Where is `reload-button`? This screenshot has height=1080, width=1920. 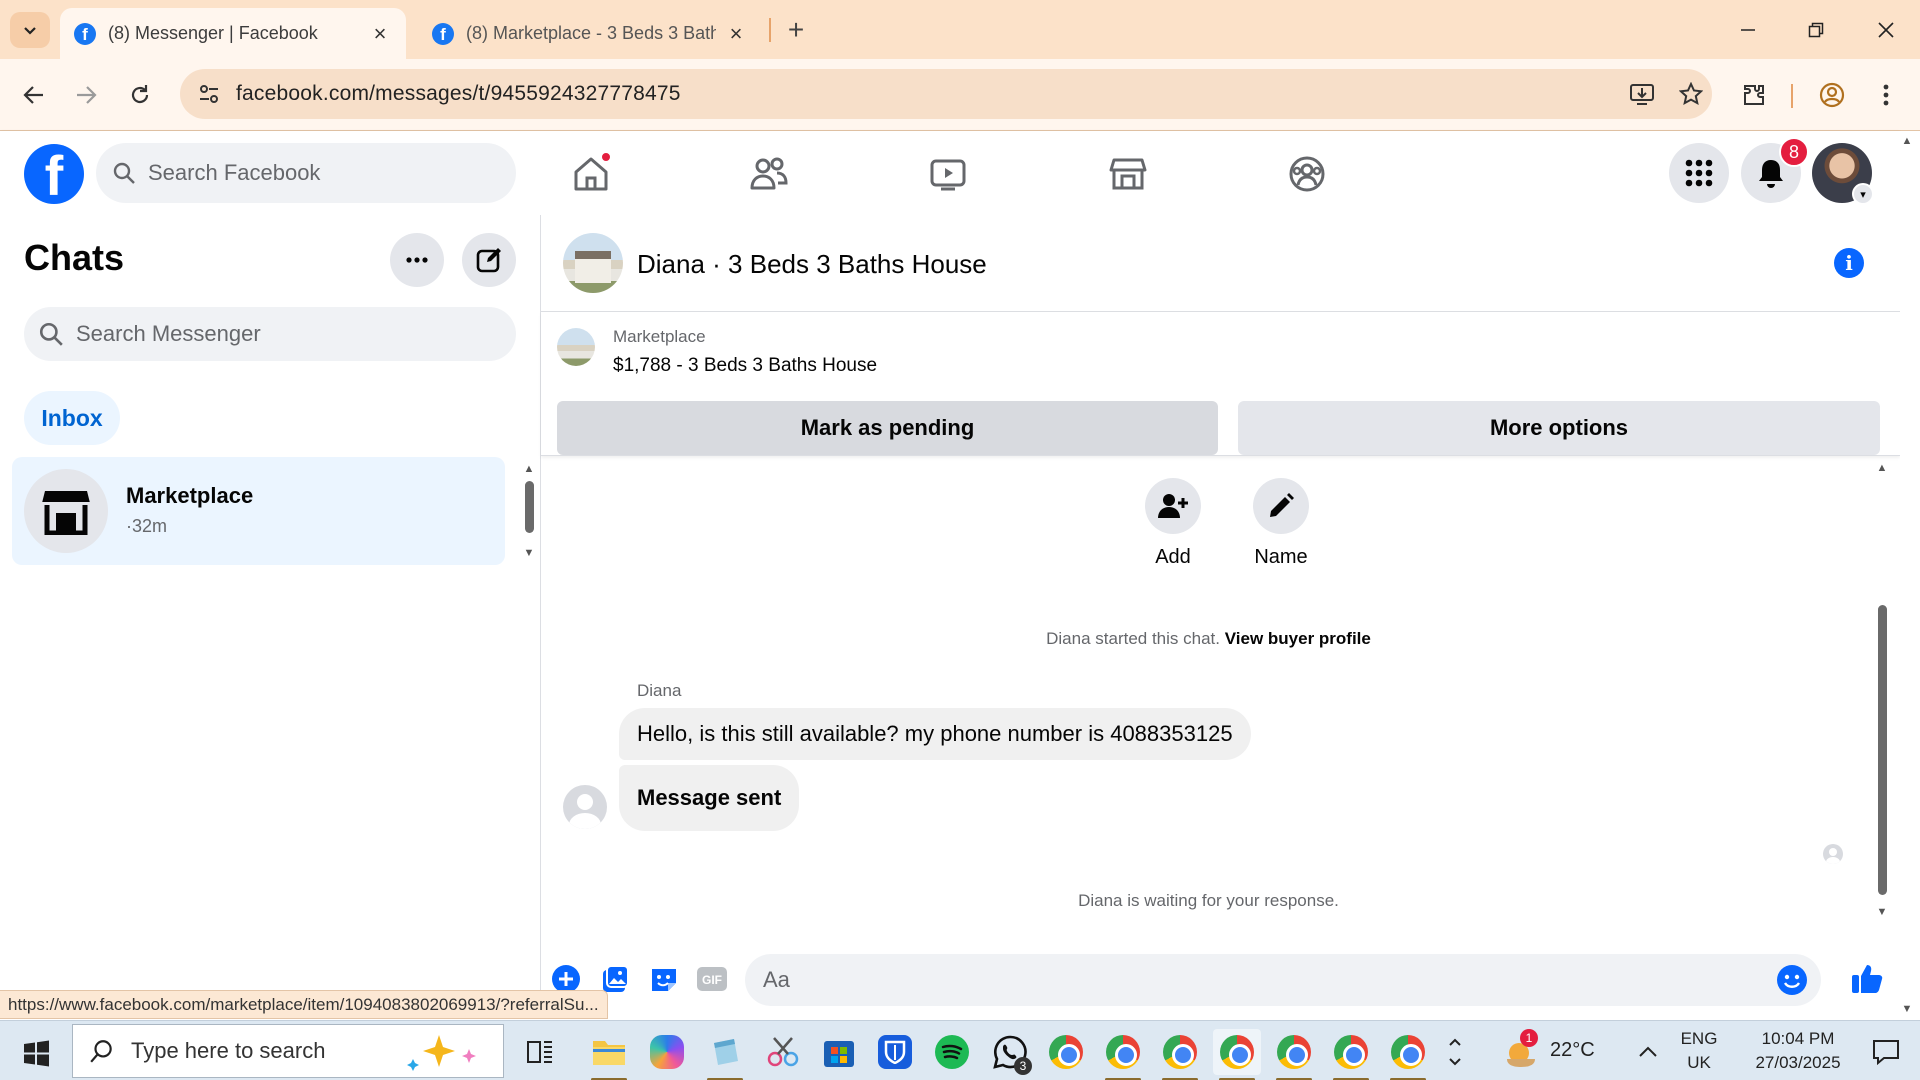 reload-button is located at coordinates (140, 95).